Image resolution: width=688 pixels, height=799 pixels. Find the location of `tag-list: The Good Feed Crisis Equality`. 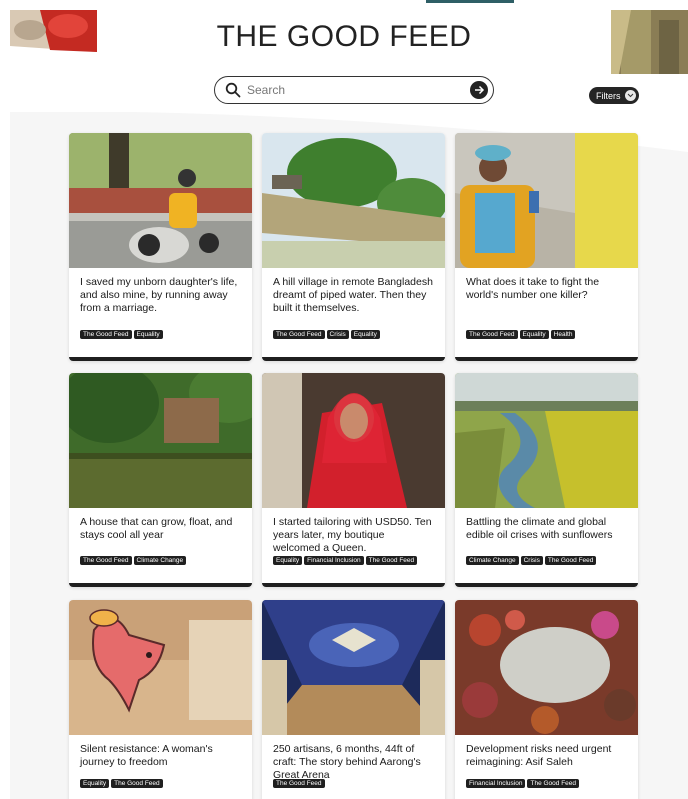

tag-list: The Good Feed Crisis Equality is located at coordinates (353, 340).